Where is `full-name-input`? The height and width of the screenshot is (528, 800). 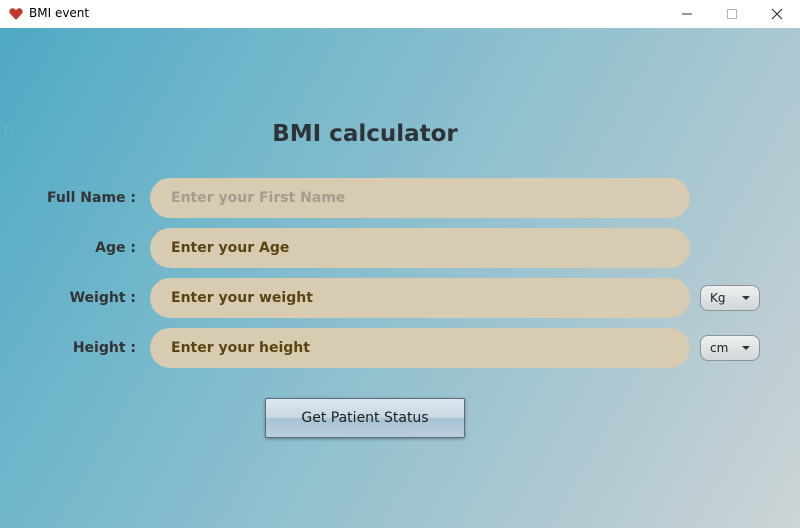 full-name-input is located at coordinates (420, 198).